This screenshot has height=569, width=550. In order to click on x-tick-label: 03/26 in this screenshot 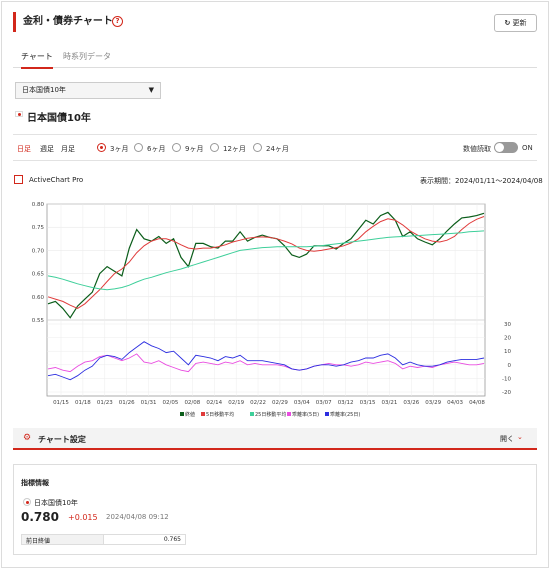, I will do `click(411, 403)`.